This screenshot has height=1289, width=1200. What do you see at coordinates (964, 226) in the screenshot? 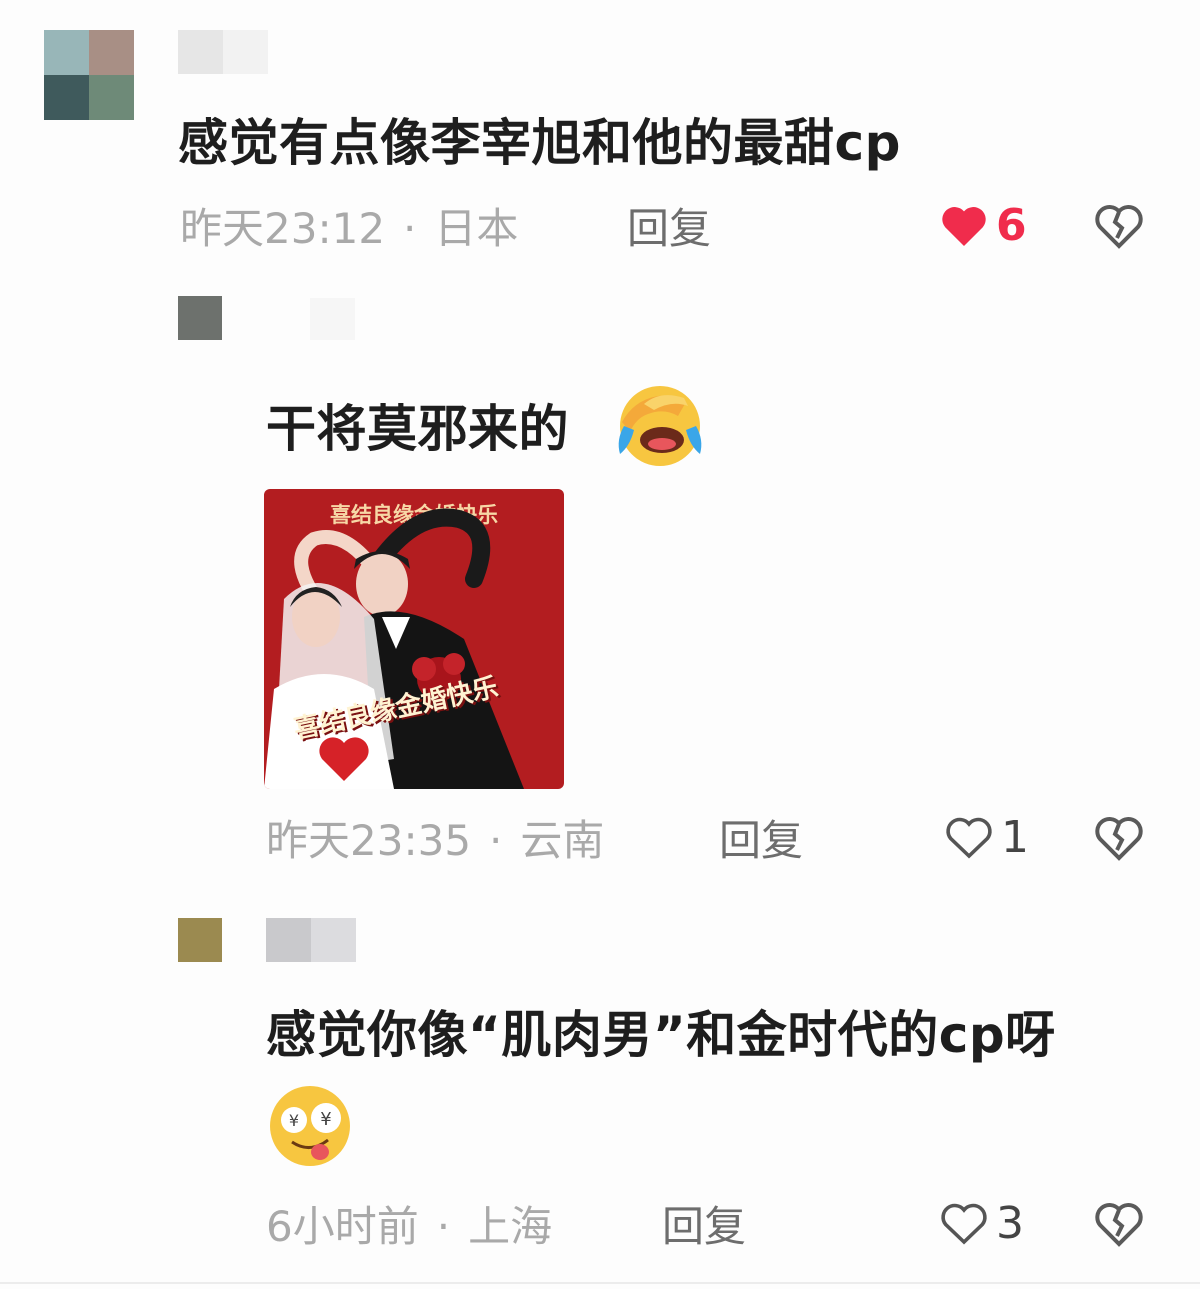
I see `heart-filled-icon` at bounding box center [964, 226].